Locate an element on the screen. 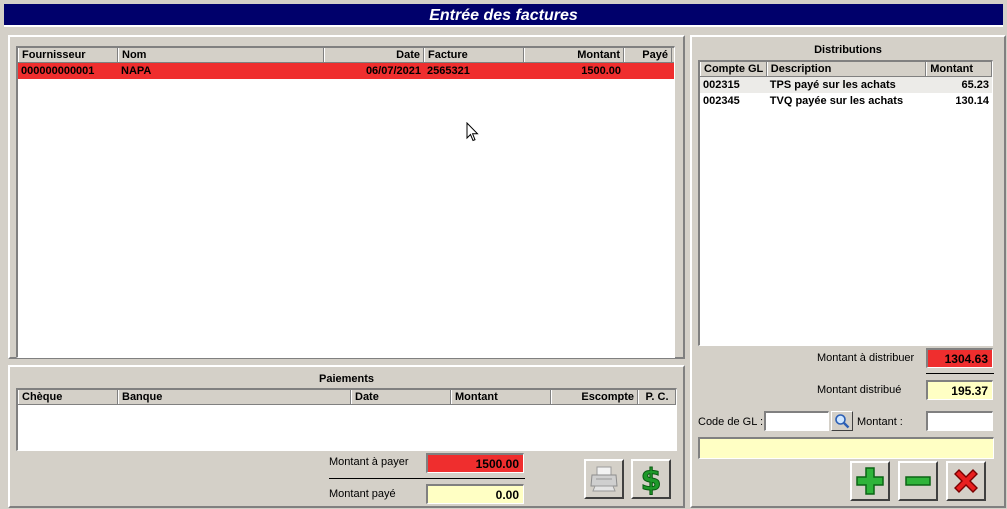 This screenshot has width=1007, height=509. print-button is located at coordinates (604, 479).